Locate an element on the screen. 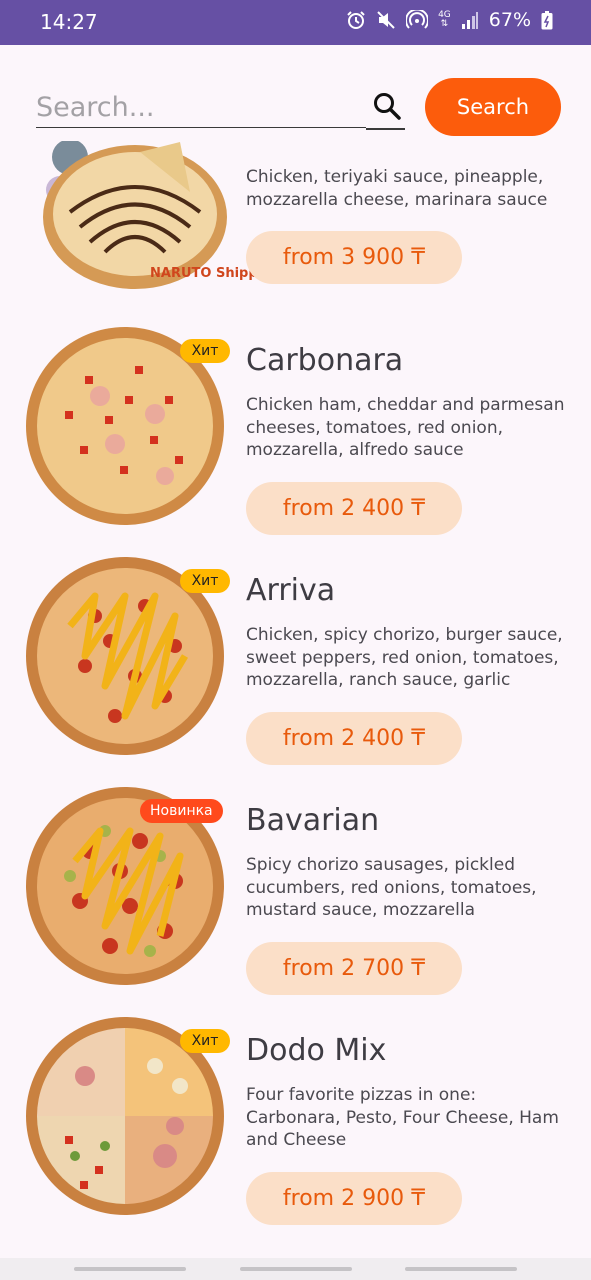  search-input is located at coordinates (201, 107).